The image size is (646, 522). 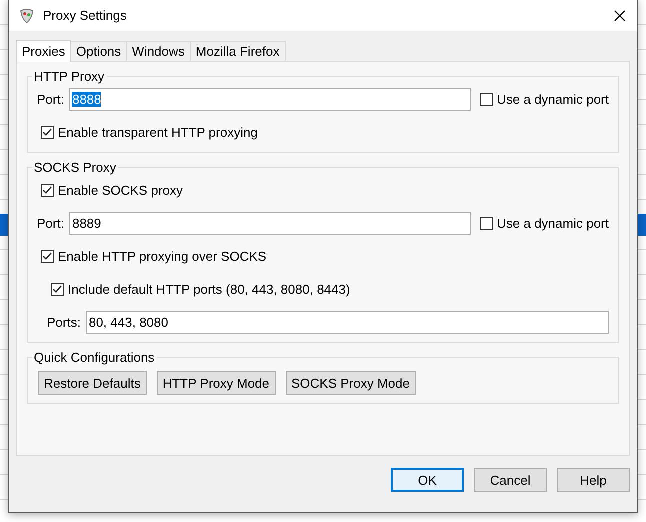 What do you see at coordinates (87, 99) in the screenshot?
I see `field-value: 8888` at bounding box center [87, 99].